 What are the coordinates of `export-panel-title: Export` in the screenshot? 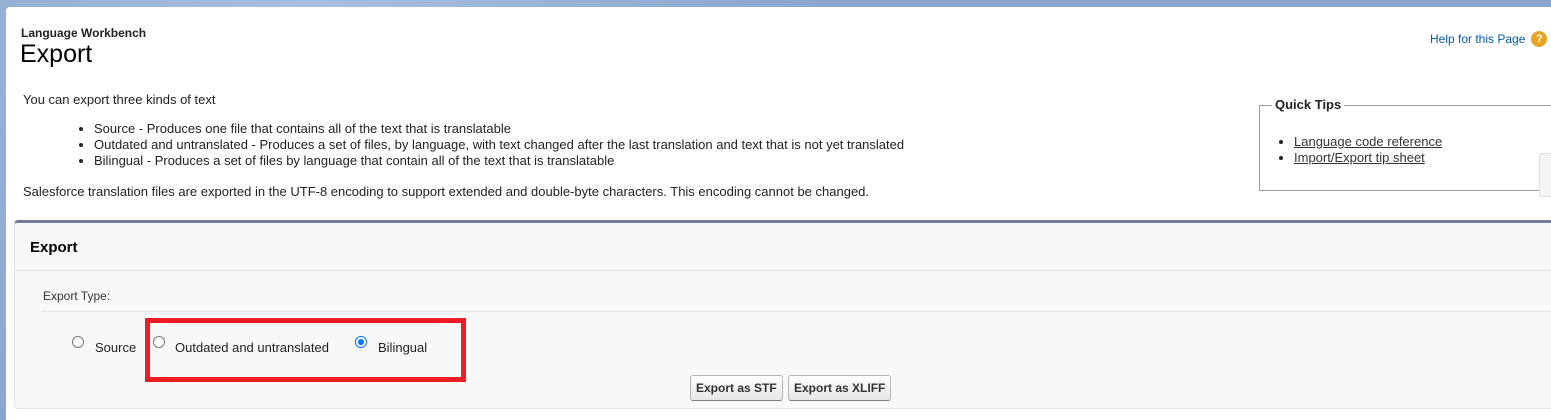 It's located at (54, 247).